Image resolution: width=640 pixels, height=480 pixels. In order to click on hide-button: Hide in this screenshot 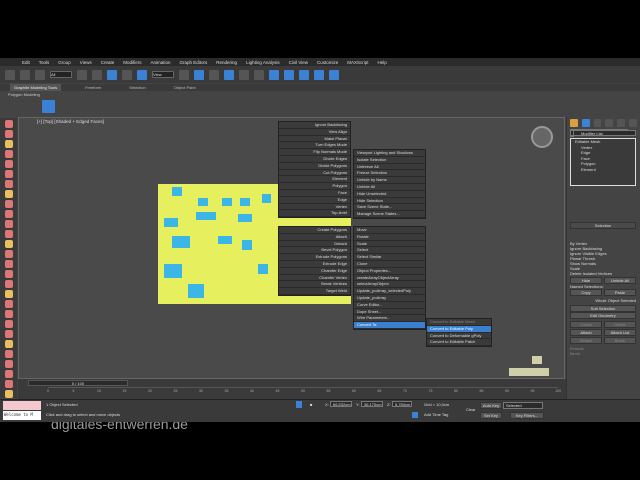, I will do `click(586, 280)`.